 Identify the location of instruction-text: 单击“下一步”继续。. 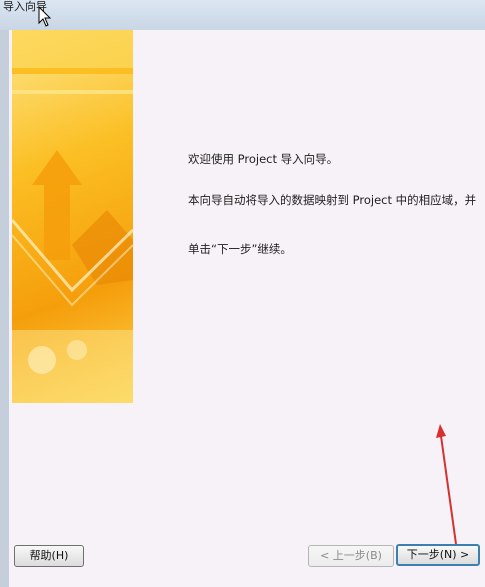
(240, 249).